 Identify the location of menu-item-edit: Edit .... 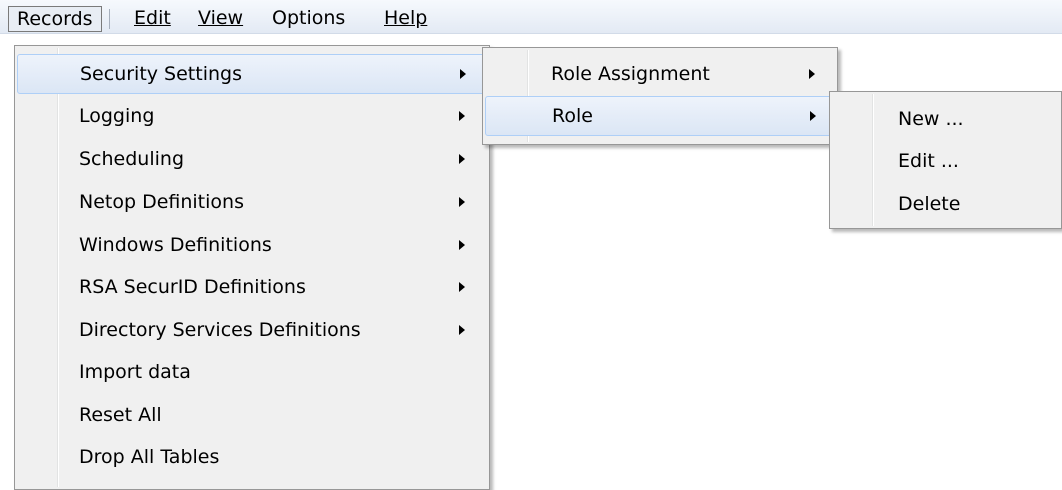
(946, 161).